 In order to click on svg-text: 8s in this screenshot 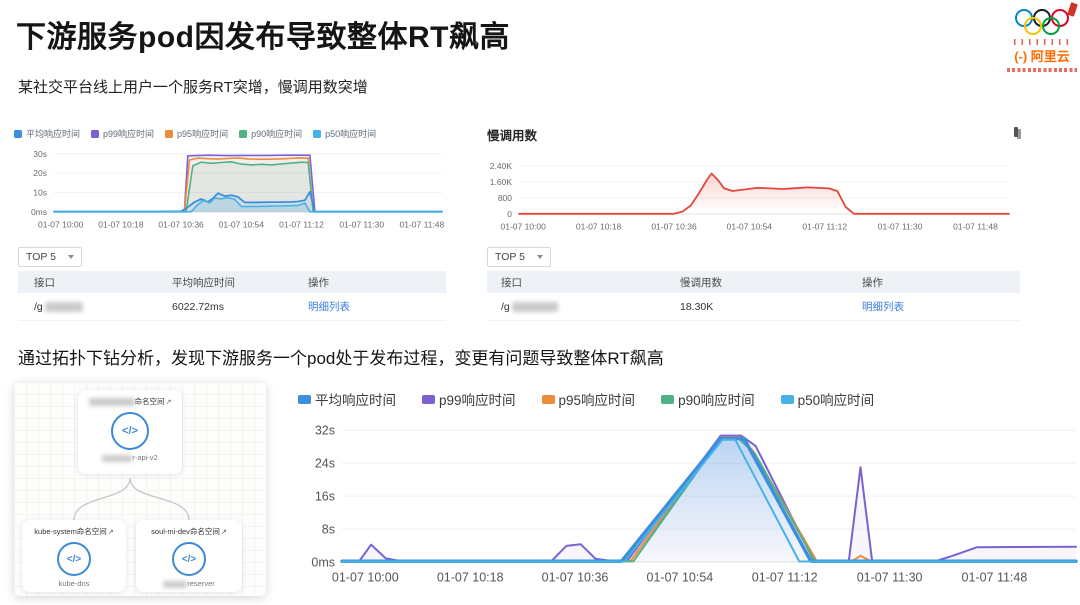, I will do `click(328, 529)`.